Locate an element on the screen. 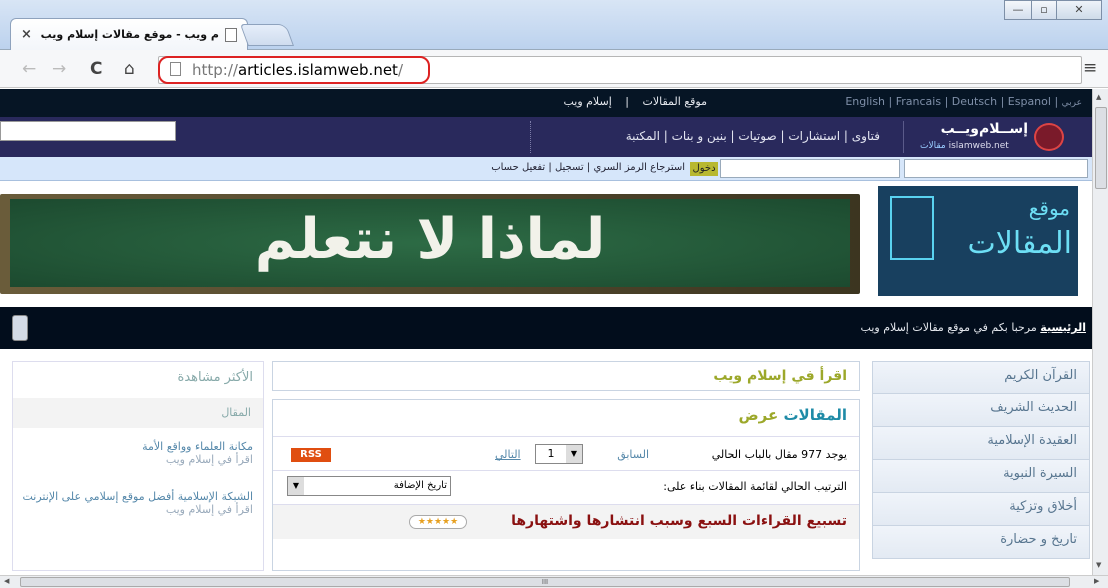  lang-link: Deutsch is located at coordinates (974, 101).